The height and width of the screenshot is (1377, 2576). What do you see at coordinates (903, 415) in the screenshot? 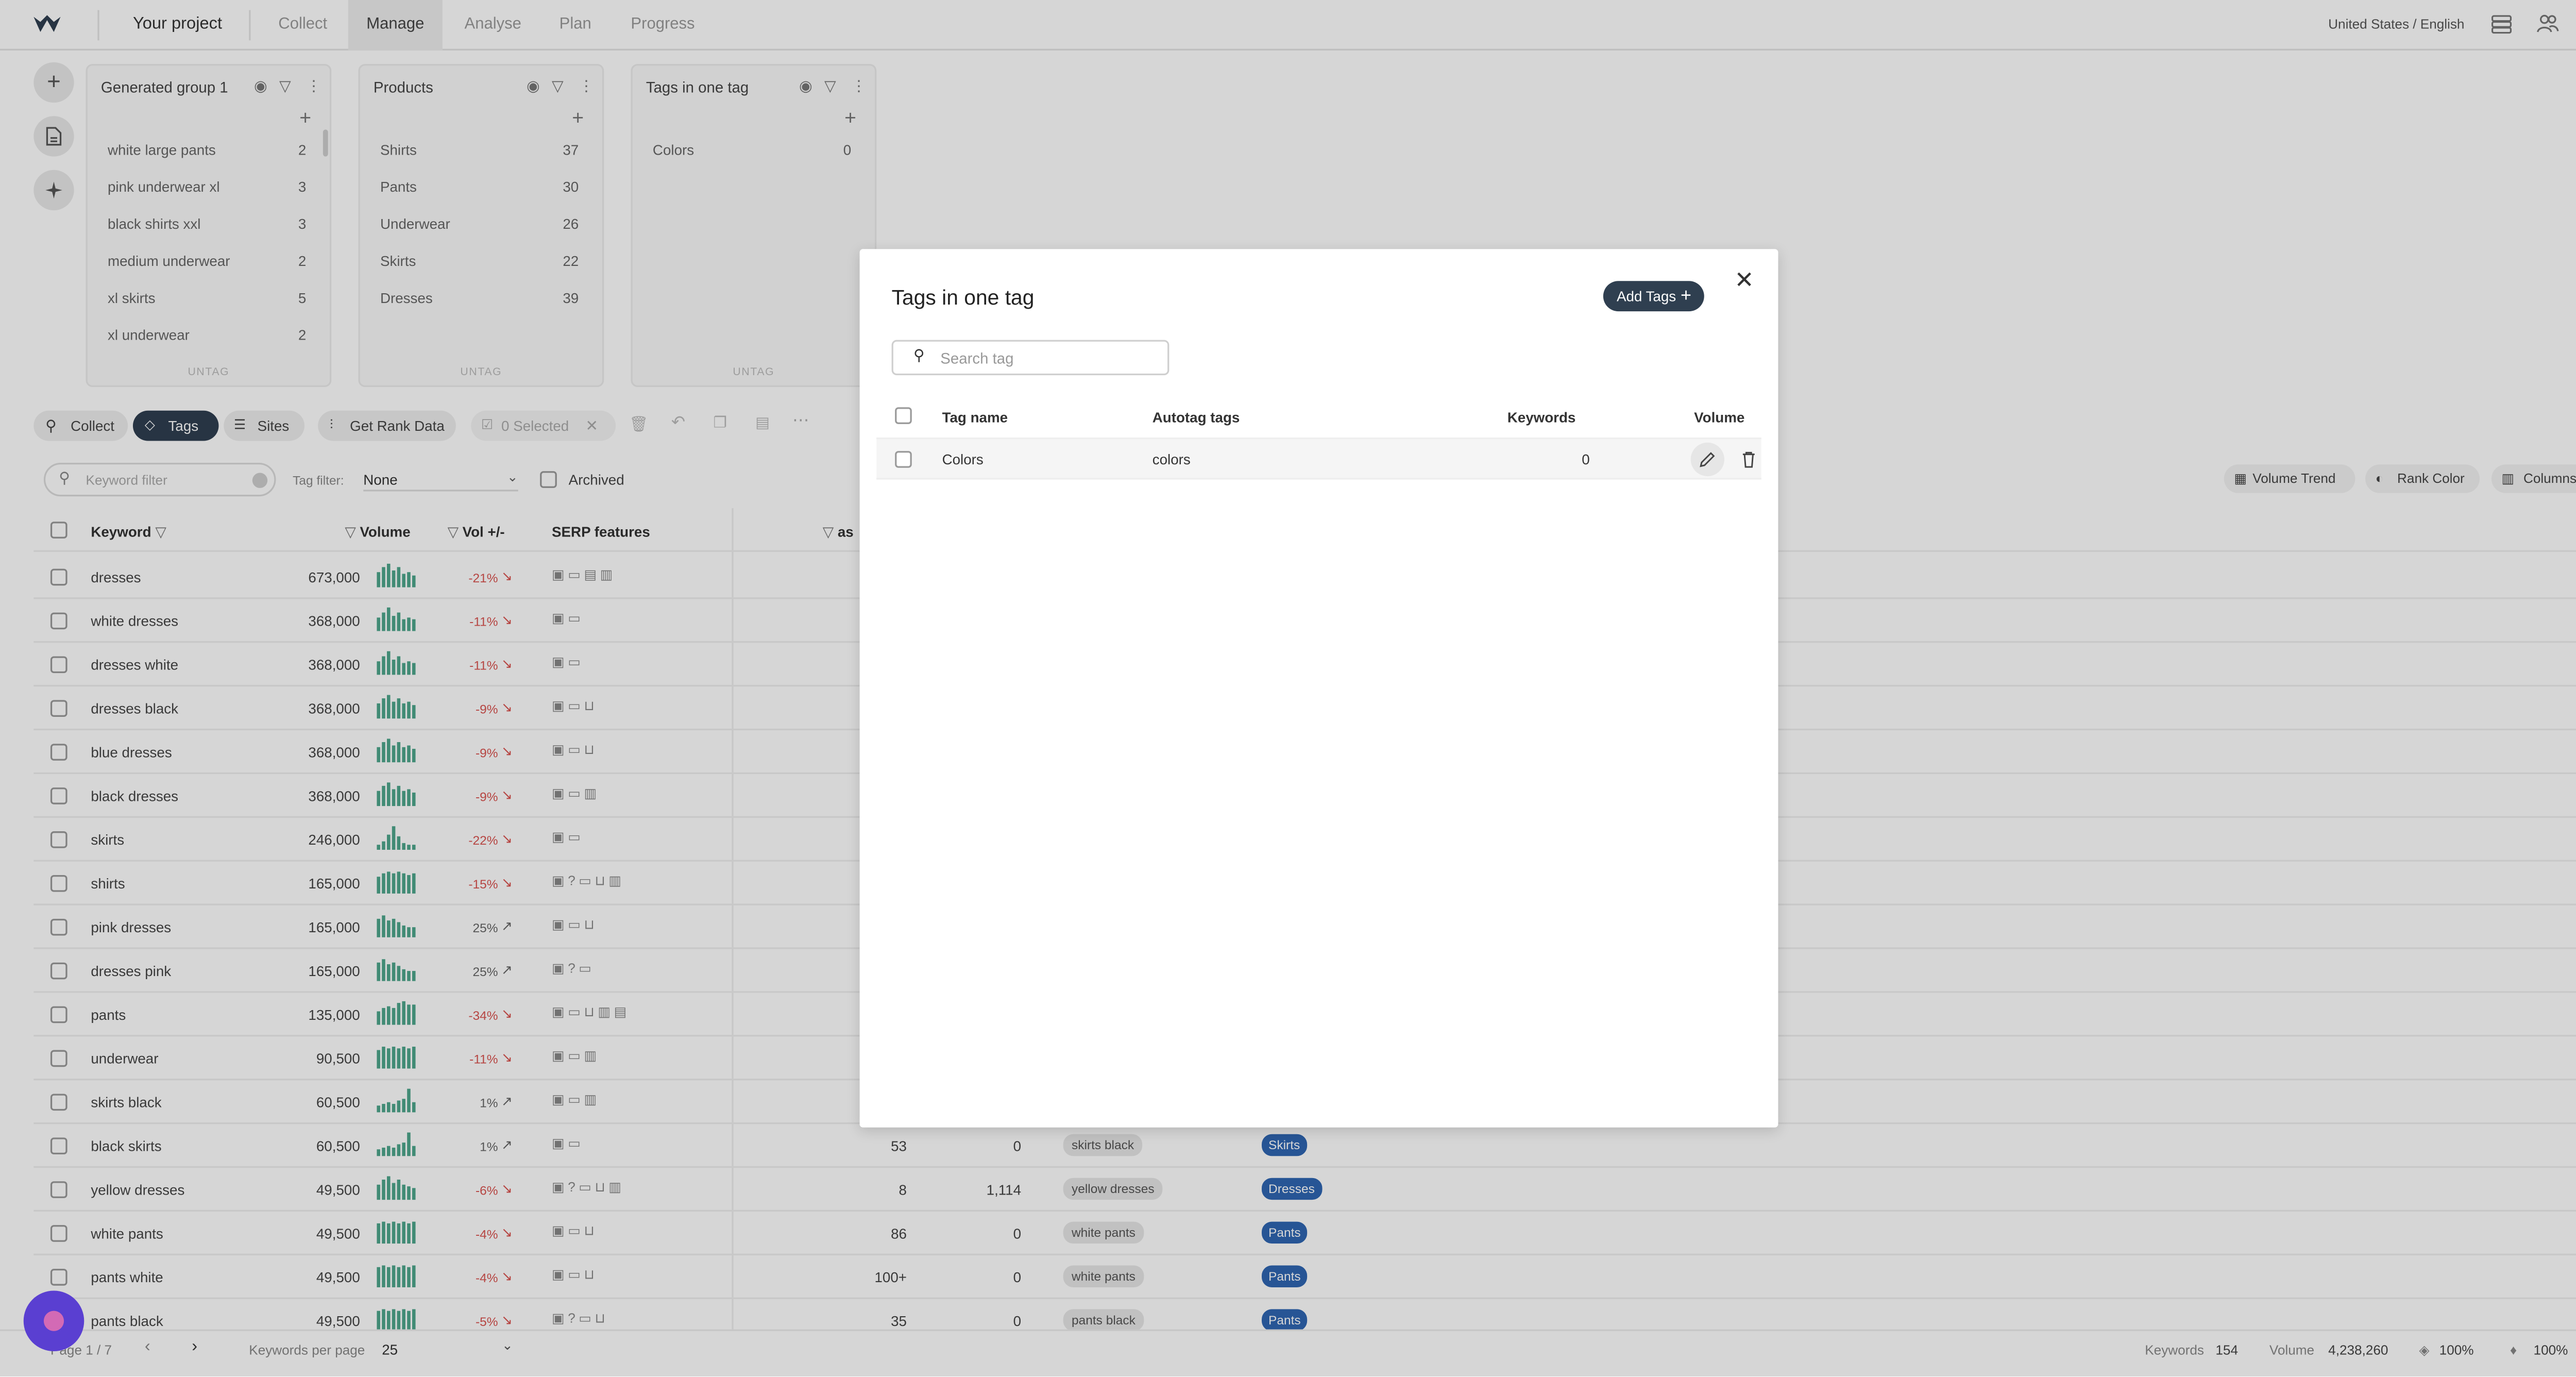
I see `select-all-tags-checkbox` at bounding box center [903, 415].